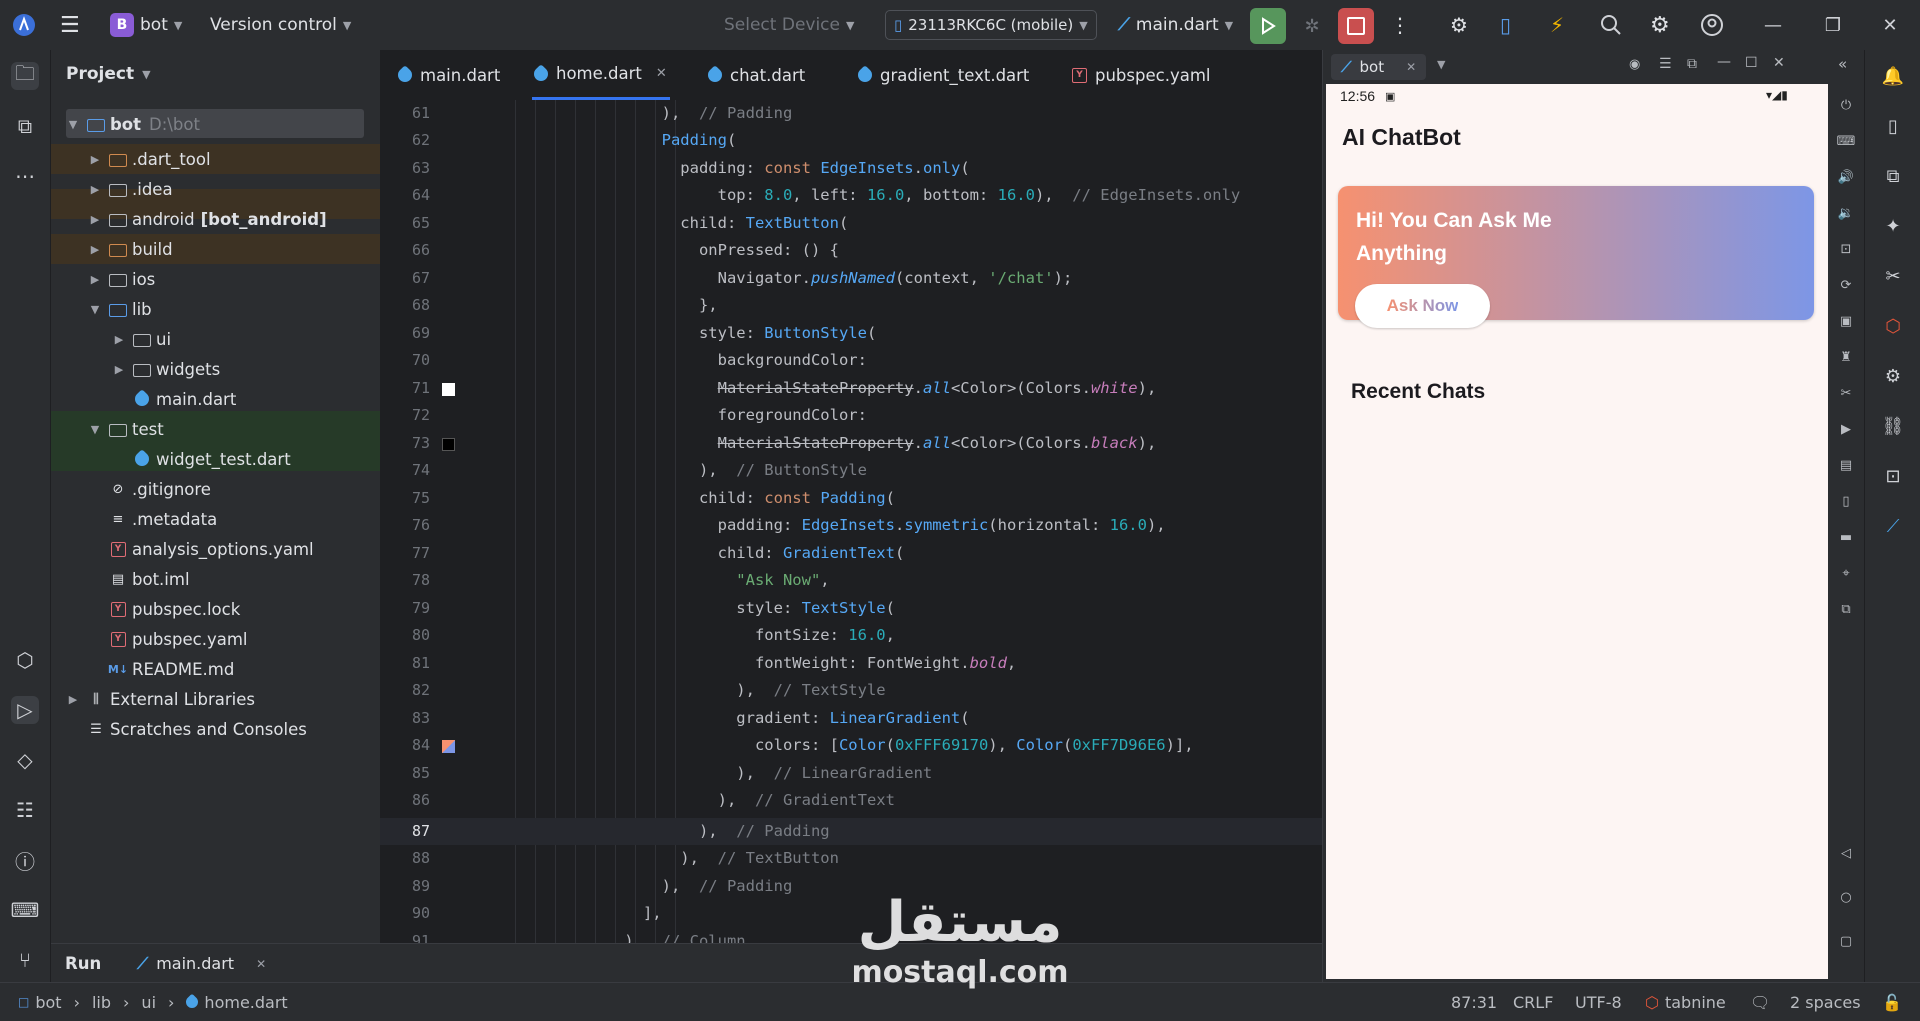 This screenshot has height=1021, width=1920. Describe the element at coordinates (241, 579) in the screenshot. I see `tree-item-bot-iml: ▤ bot.iml` at that location.